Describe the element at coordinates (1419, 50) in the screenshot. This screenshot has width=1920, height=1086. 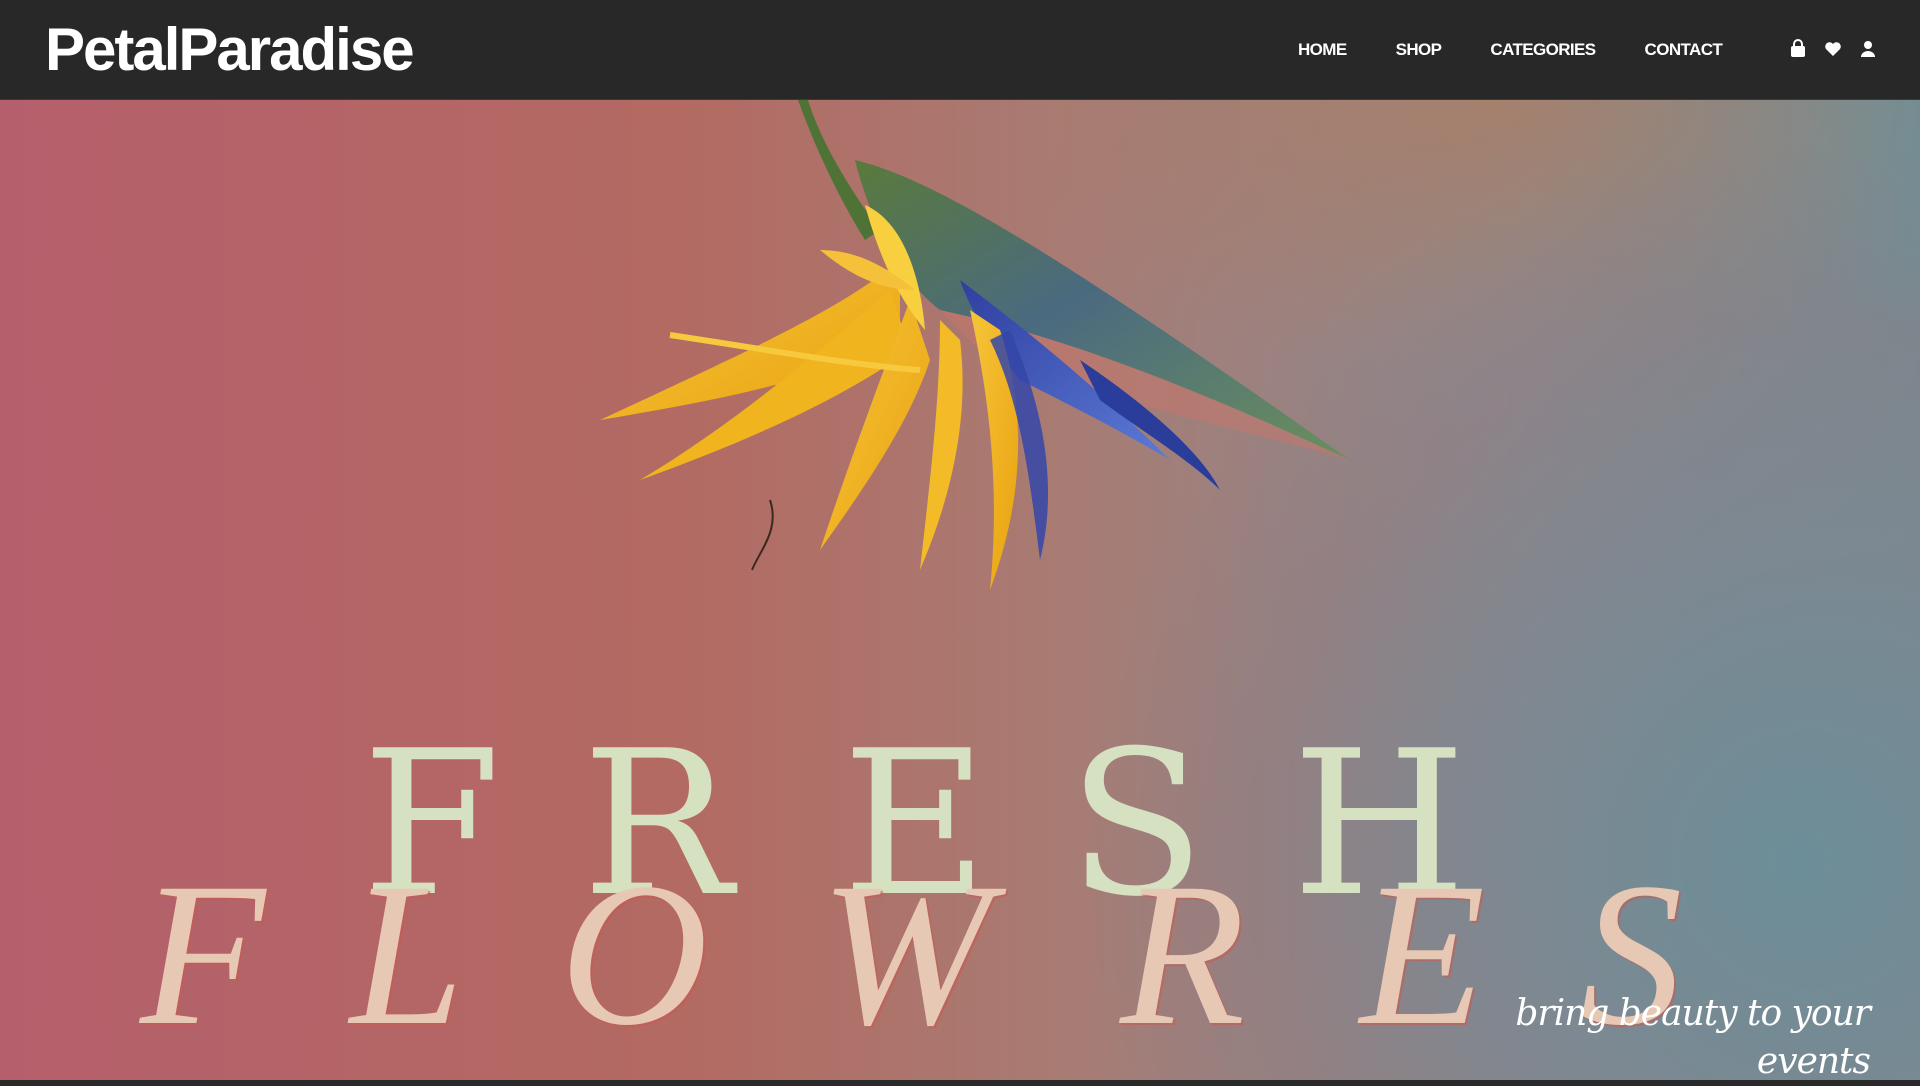
I see `nav-shop-link: SHOP` at that location.